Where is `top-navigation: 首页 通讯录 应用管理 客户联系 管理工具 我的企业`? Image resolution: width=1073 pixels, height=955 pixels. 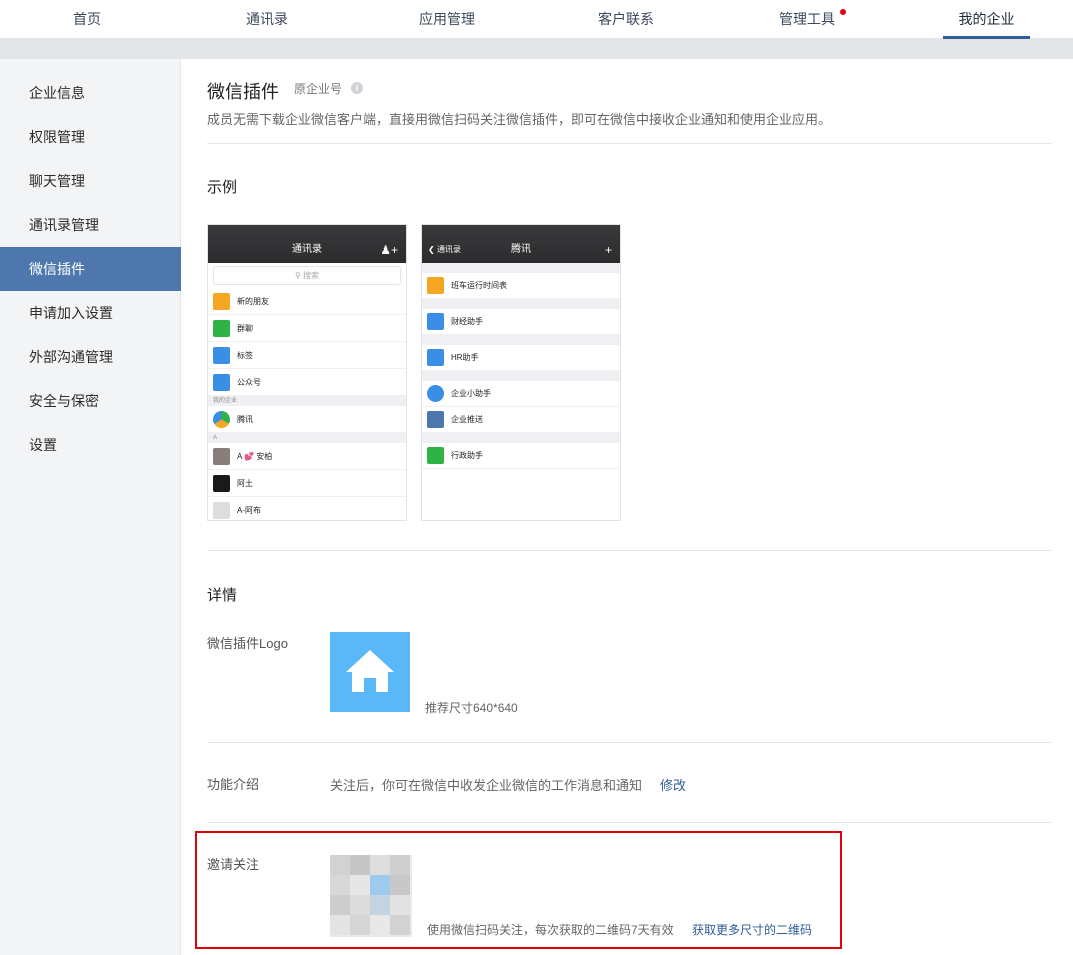 top-navigation: 首页 通讯录 应用管理 客户联系 管理工具 我的企业 is located at coordinates (536, 19).